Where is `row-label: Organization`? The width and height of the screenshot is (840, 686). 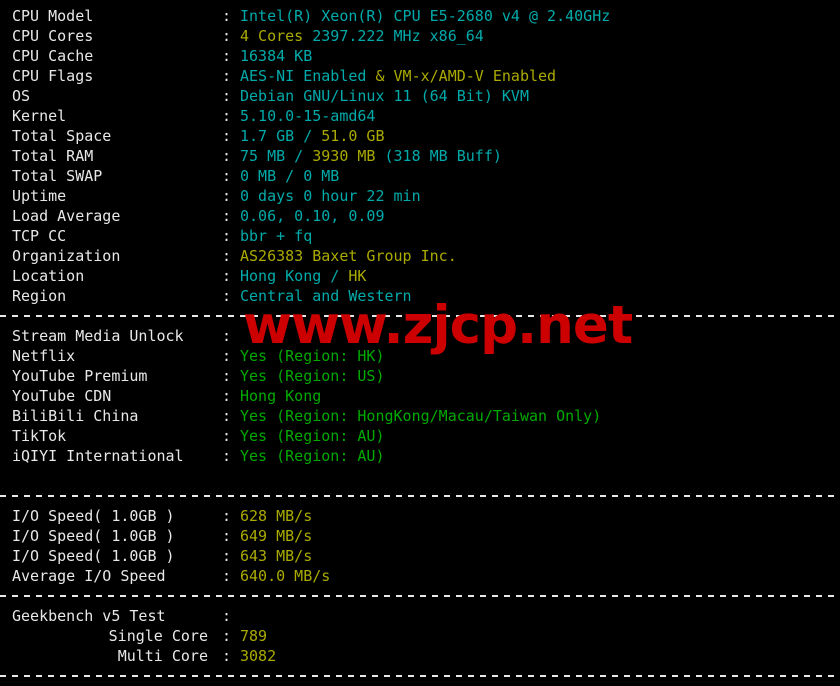
row-label: Organization is located at coordinates (66, 256).